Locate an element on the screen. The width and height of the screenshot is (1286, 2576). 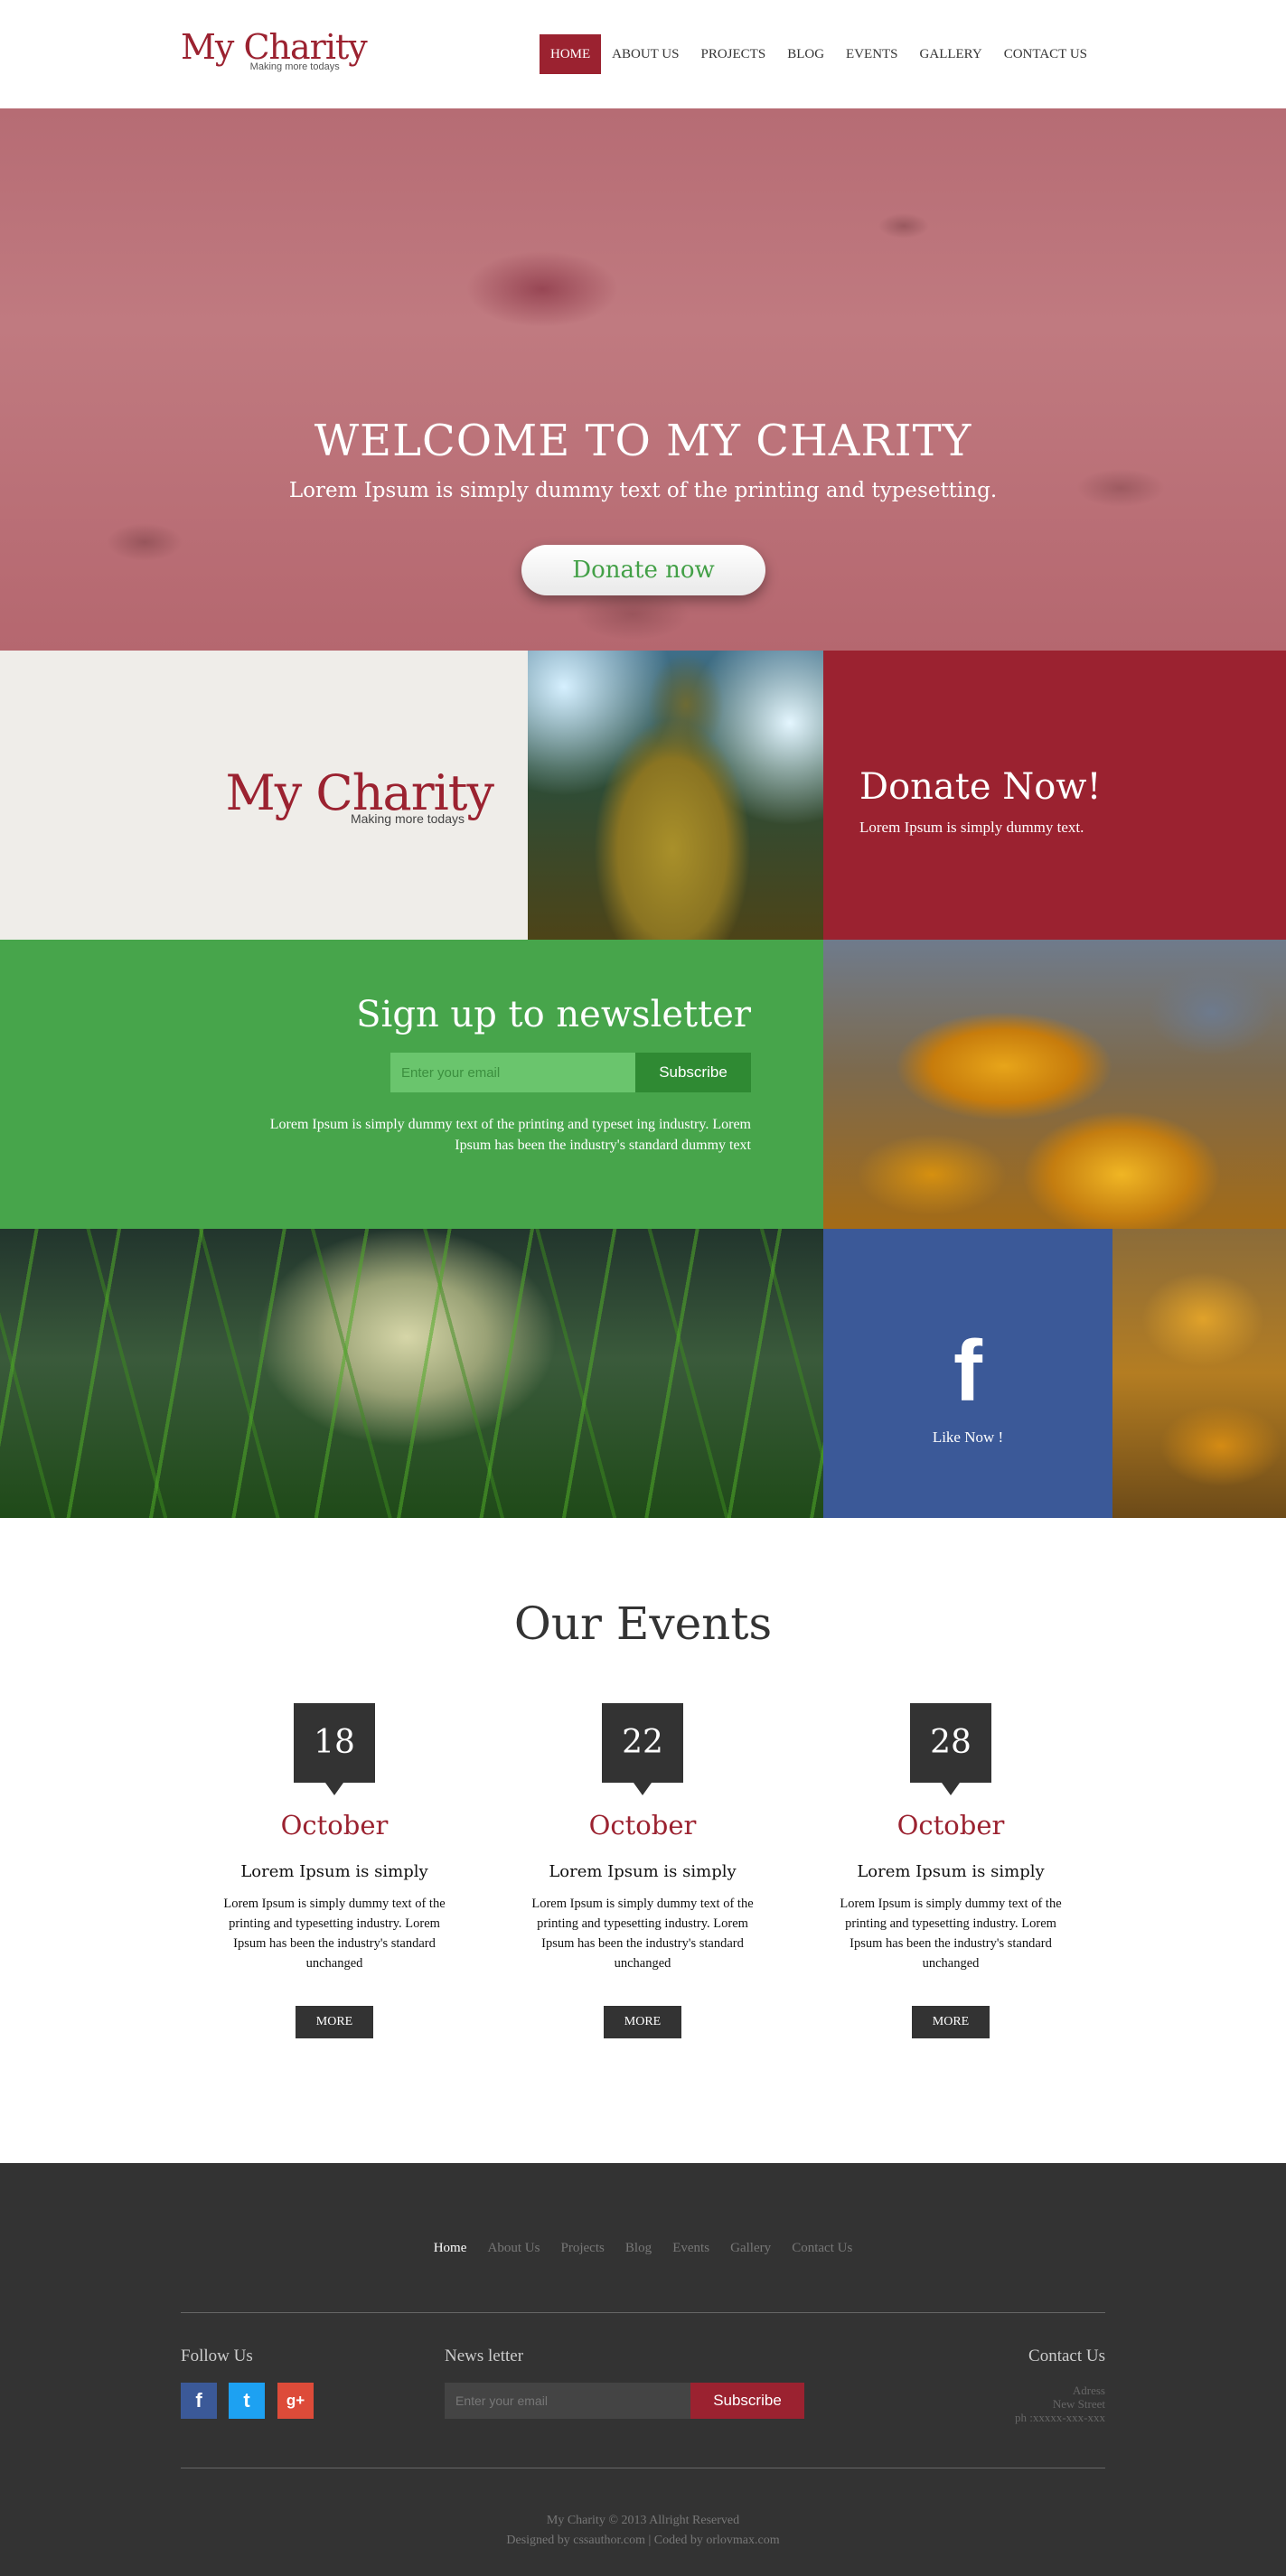
contact-phone: ph :xxxxx-xxx-xxx is located at coordinates (1059, 2417).